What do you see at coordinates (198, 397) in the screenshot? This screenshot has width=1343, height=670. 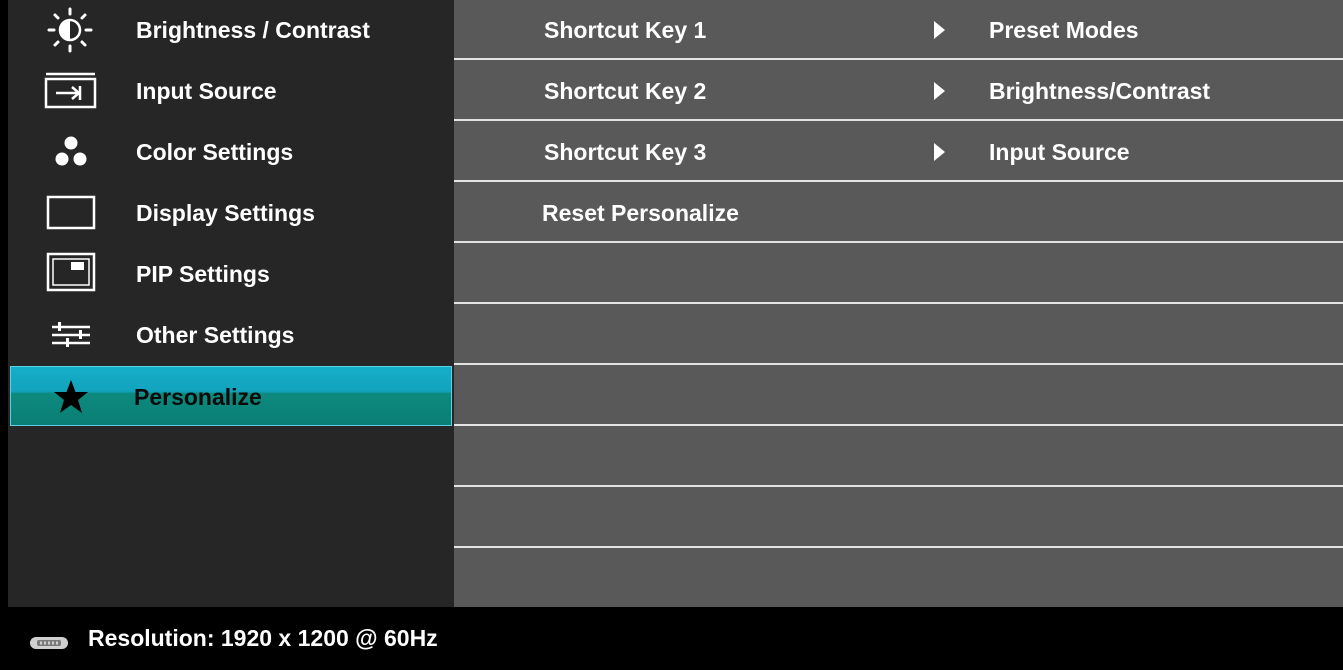 I see `menu-item-label: Personalize` at bounding box center [198, 397].